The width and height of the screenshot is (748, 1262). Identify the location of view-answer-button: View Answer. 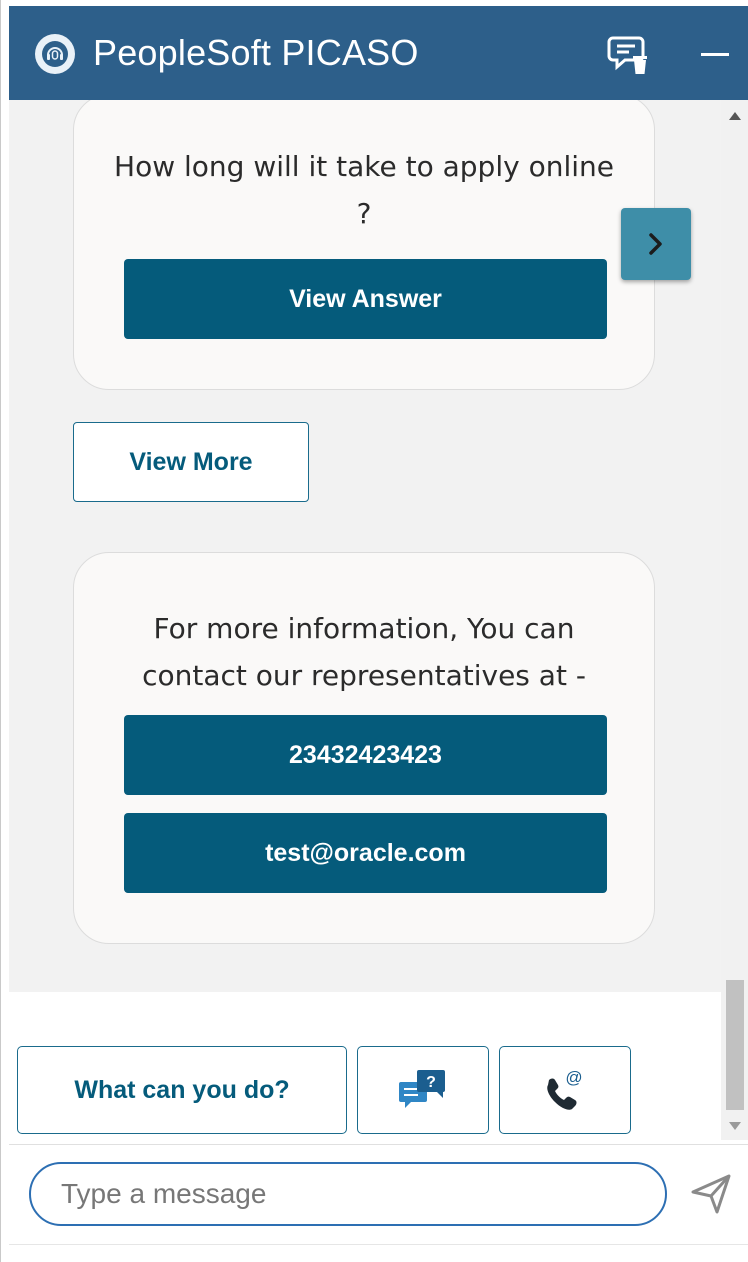
(365, 299).